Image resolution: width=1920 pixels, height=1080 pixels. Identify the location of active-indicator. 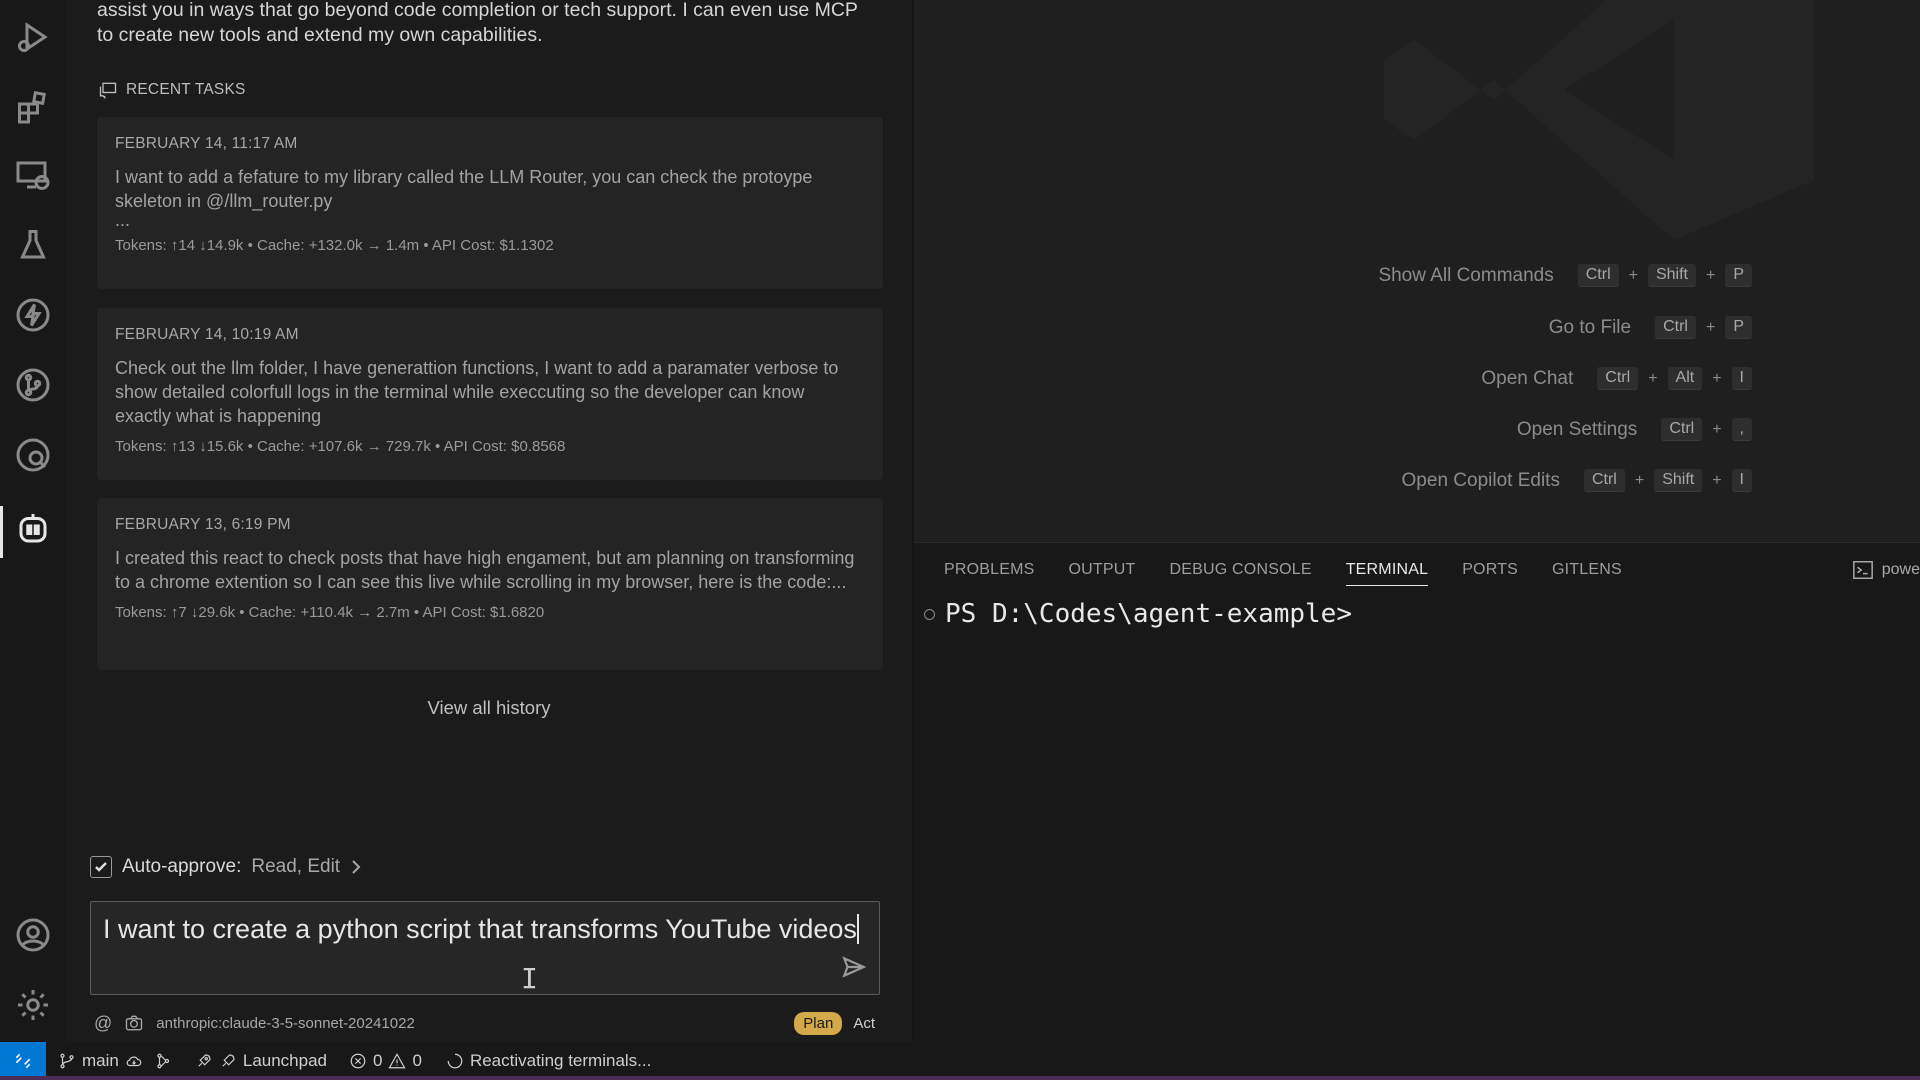
(1, 532).